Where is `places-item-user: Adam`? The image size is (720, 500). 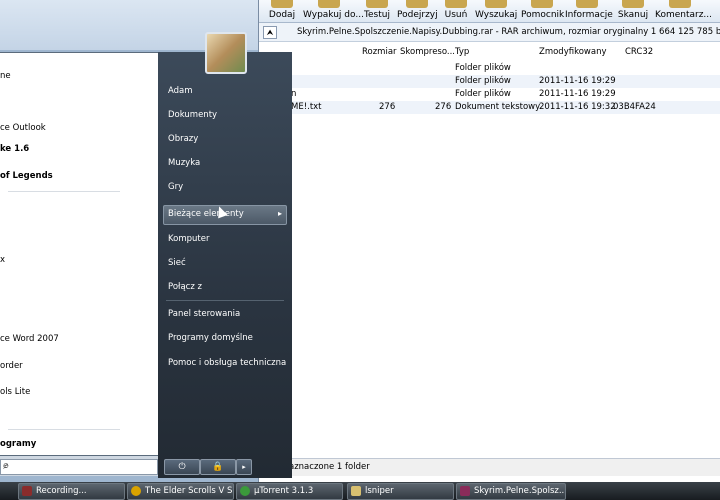 places-item-user: Adam is located at coordinates (180, 91).